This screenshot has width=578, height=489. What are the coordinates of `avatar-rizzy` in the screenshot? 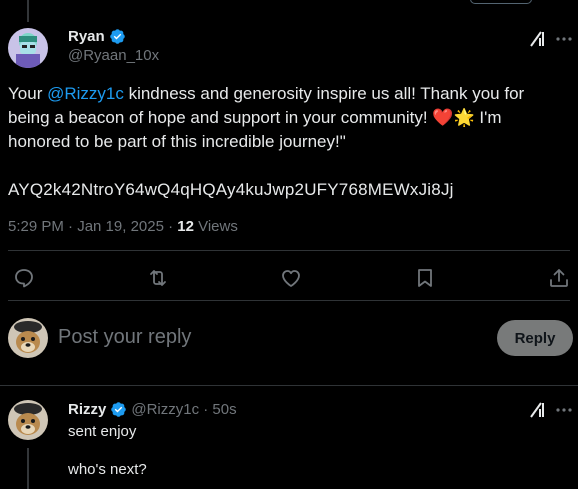 It's located at (28, 420).